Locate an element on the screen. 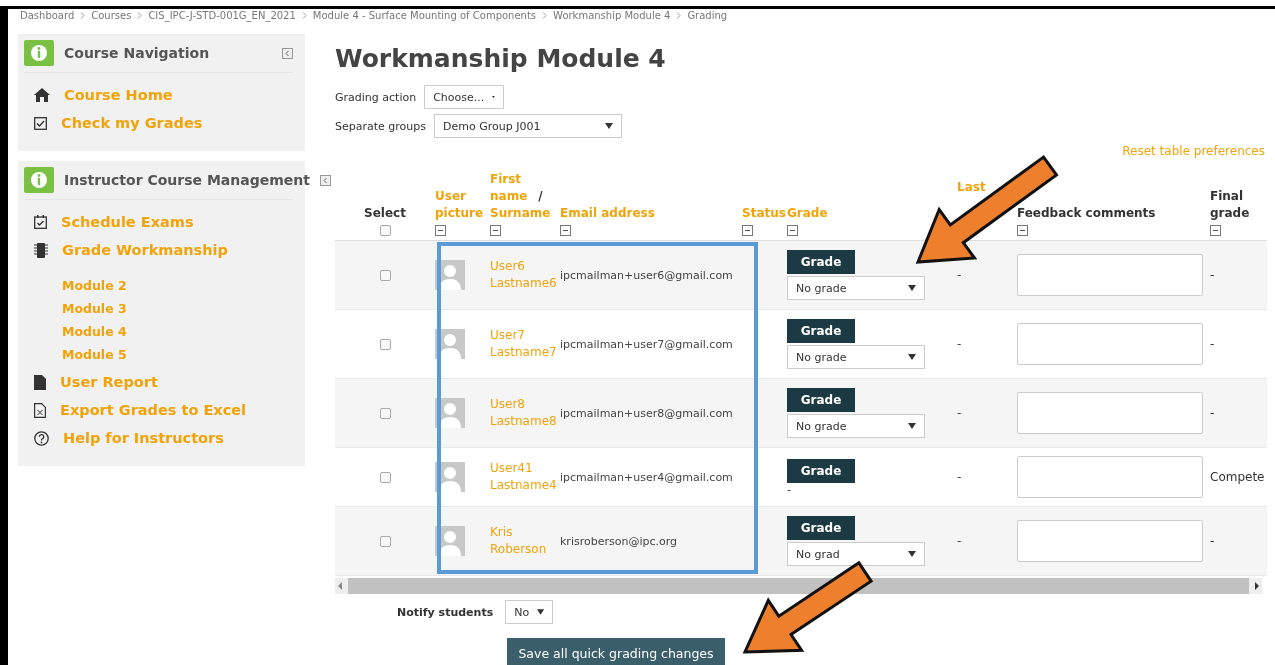 This screenshot has width=1275, height=665. nav-sublink: Module 2 is located at coordinates (177, 285).